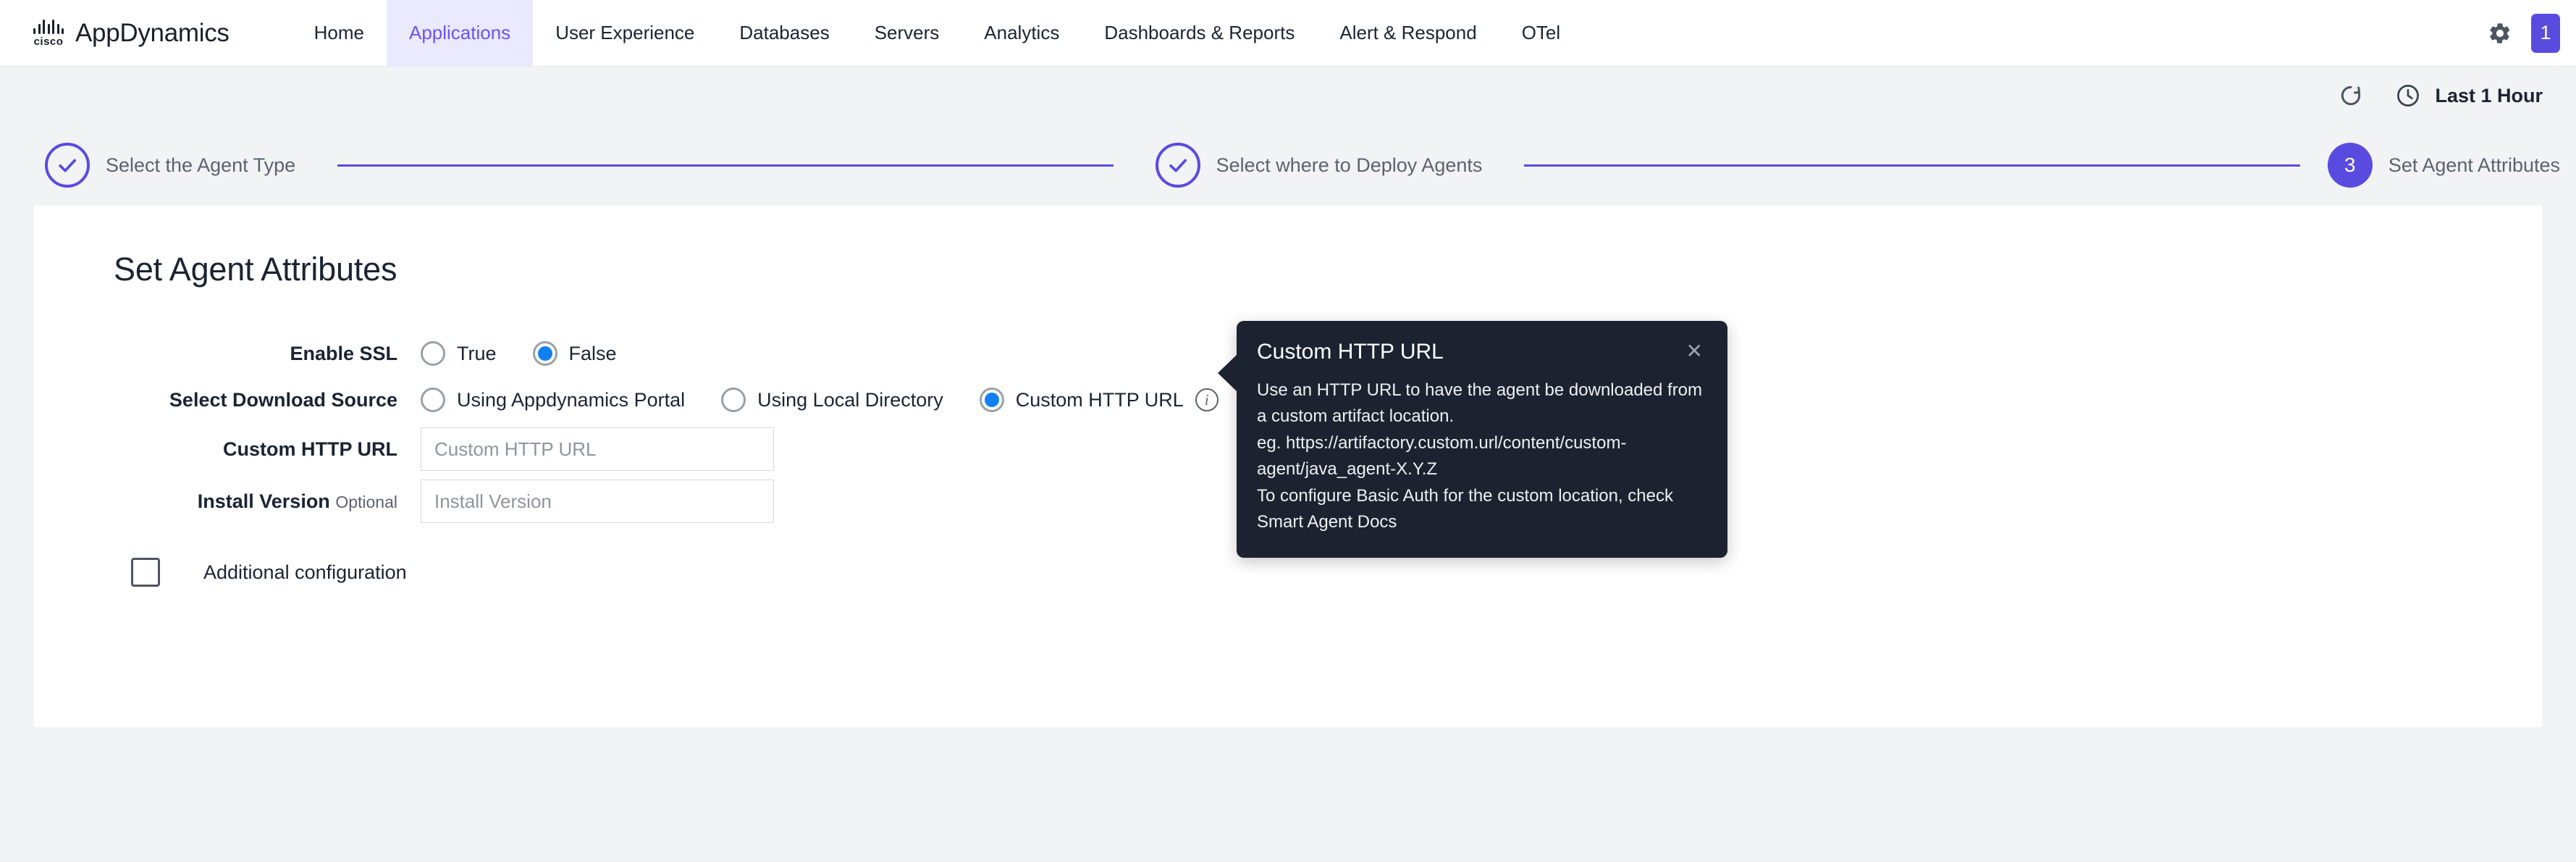 The image size is (2576, 862). Describe the element at coordinates (1350, 352) in the screenshot. I see `tooltip-title: Custom HTTP URL` at that location.